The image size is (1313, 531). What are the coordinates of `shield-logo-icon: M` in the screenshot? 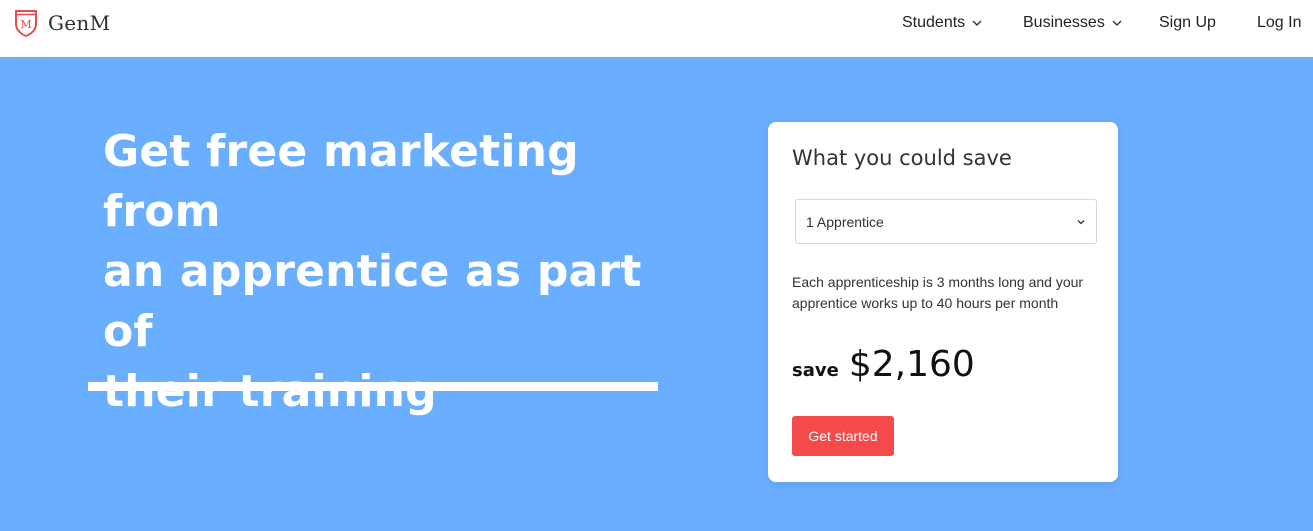 It's located at (26, 23).